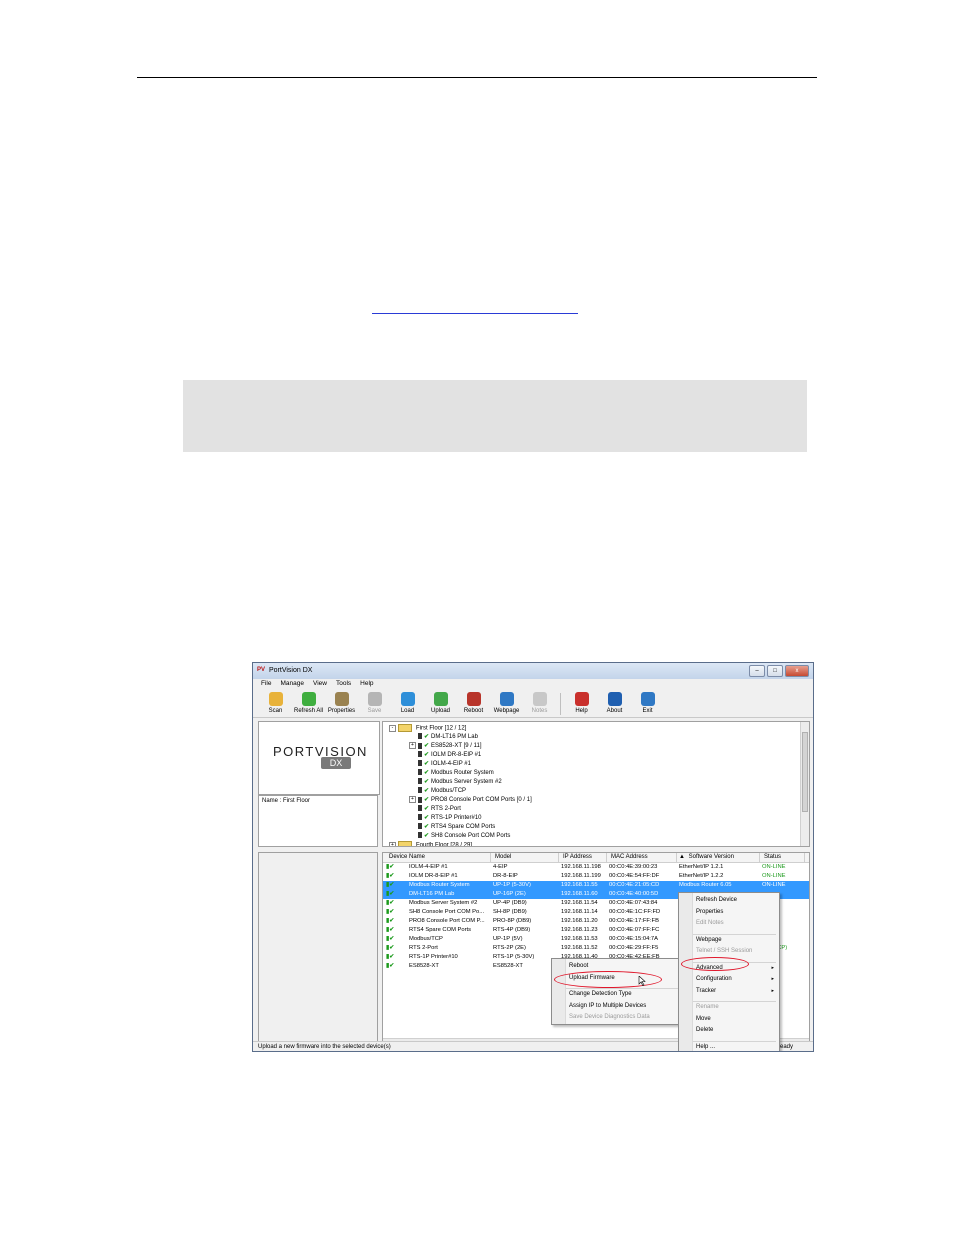 The height and width of the screenshot is (1235, 954). Describe the element at coordinates (456, 773) in the screenshot. I see `tree-node: ✔ Modbus Router System` at that location.